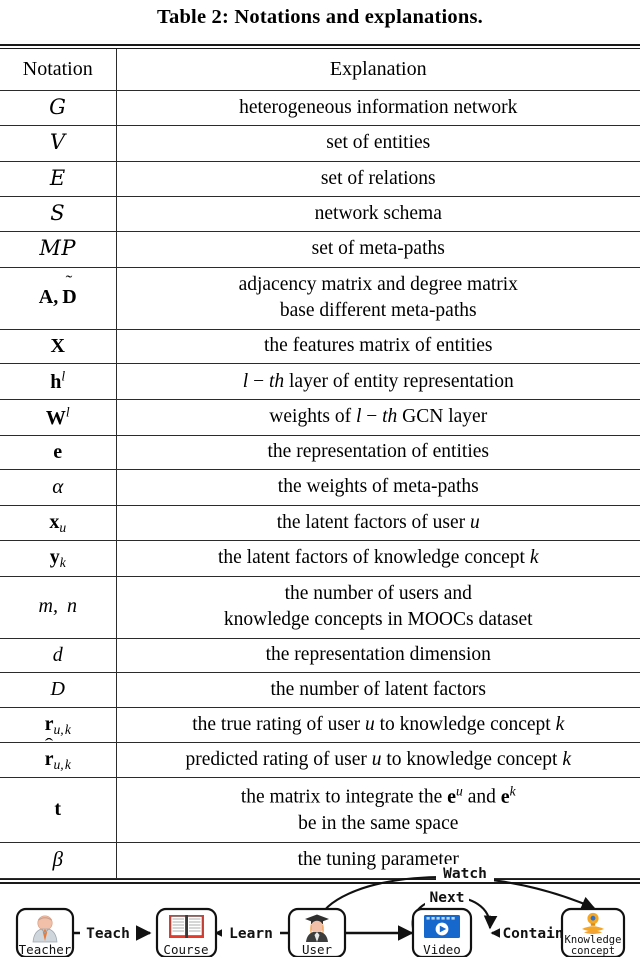 The image size is (640, 957). I want to click on notation-symbol: X, so click(57, 345).